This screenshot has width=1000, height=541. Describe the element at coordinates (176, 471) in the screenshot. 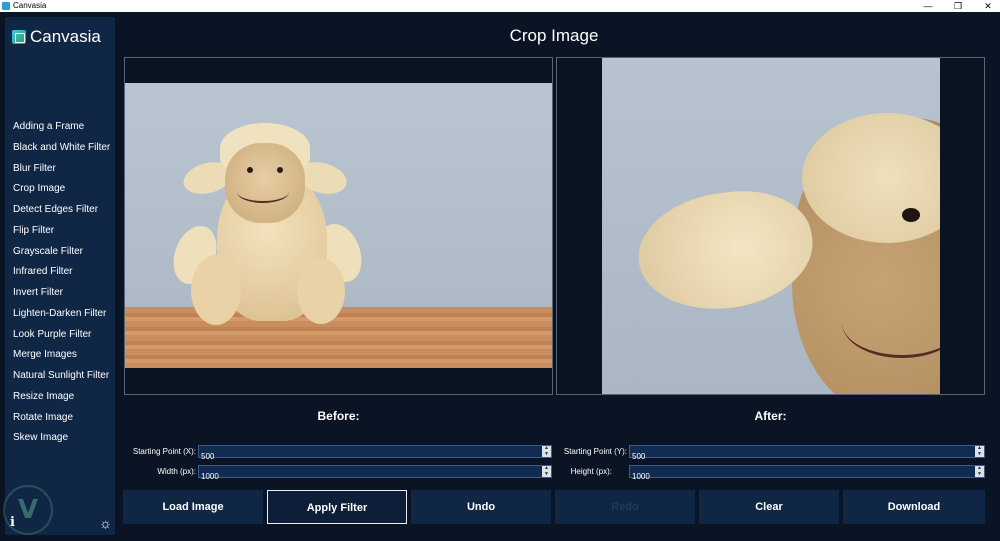

I see `width-label: Width (px):` at that location.